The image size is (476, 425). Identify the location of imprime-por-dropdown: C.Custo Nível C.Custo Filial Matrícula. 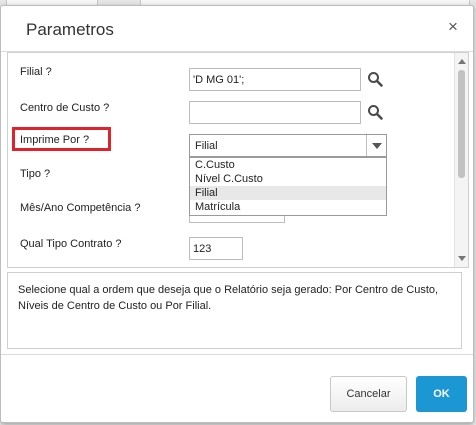
(288, 186).